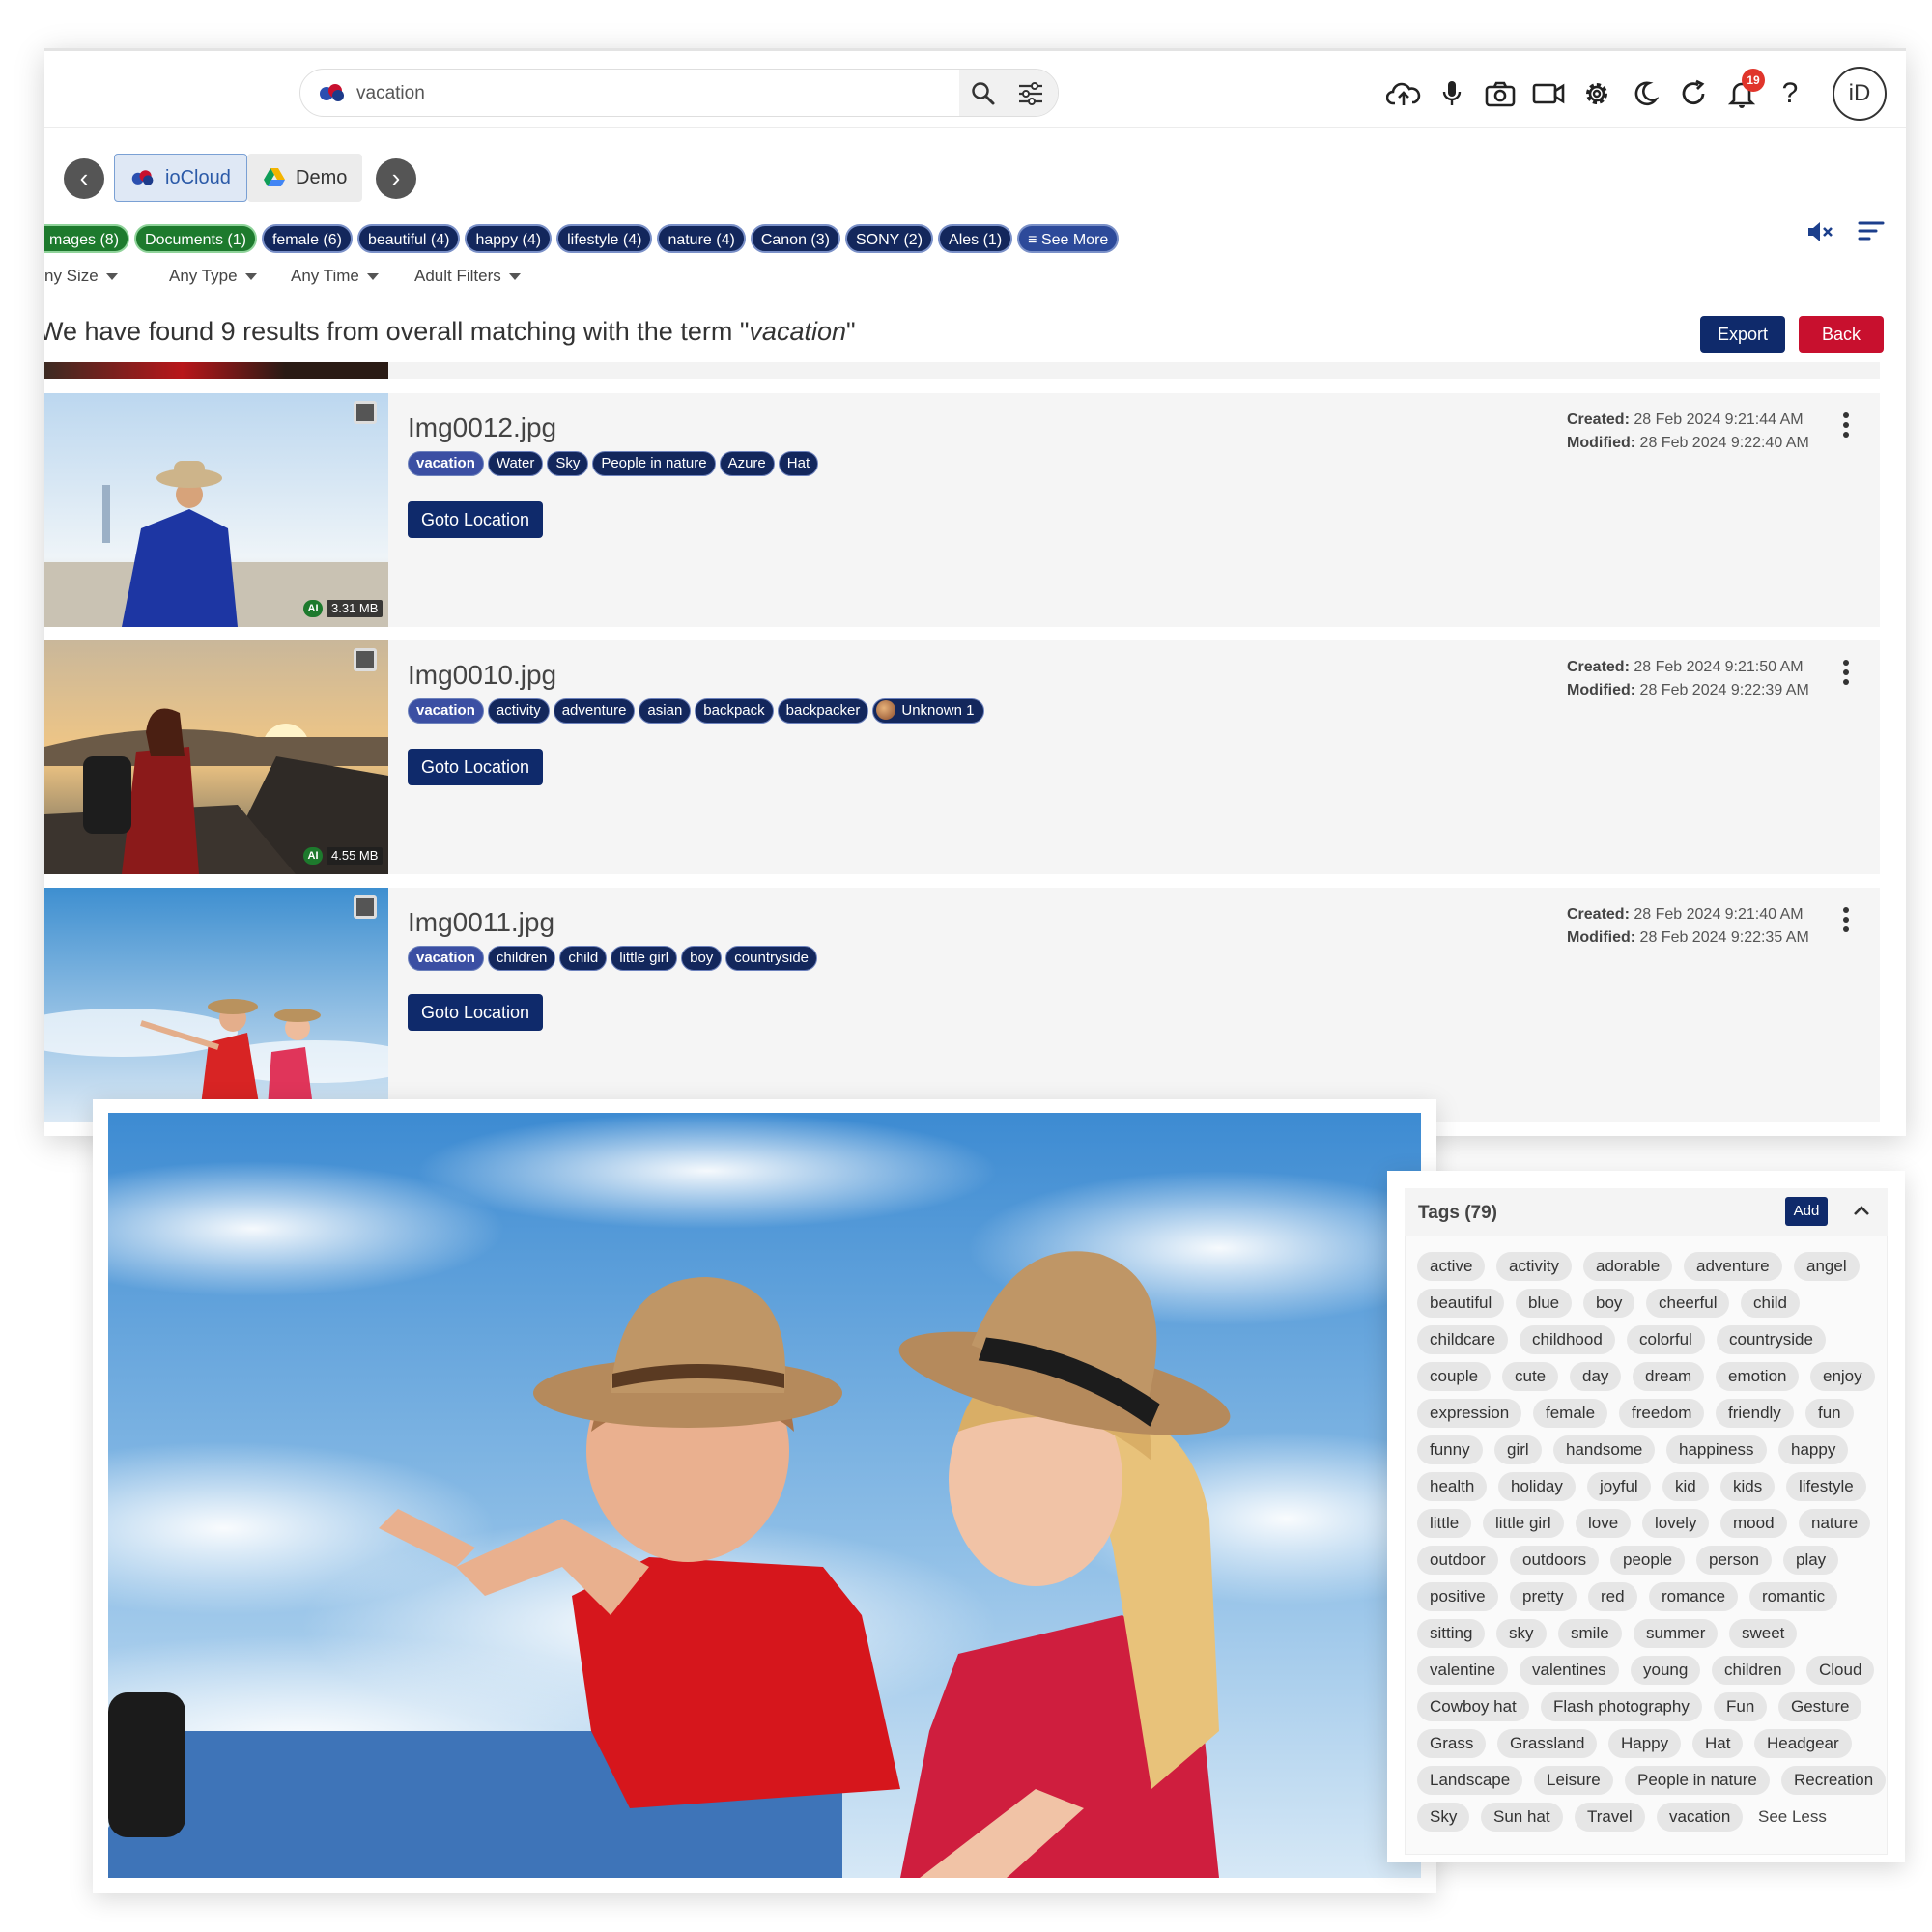  I want to click on tag-chip: romantic, so click(1793, 1596).